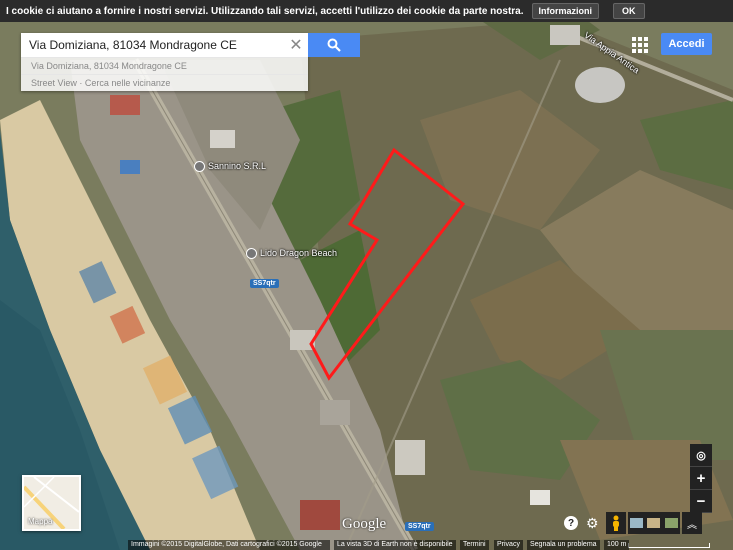 The image size is (733, 550). I want to click on apps-grid-icon, so click(640, 45).